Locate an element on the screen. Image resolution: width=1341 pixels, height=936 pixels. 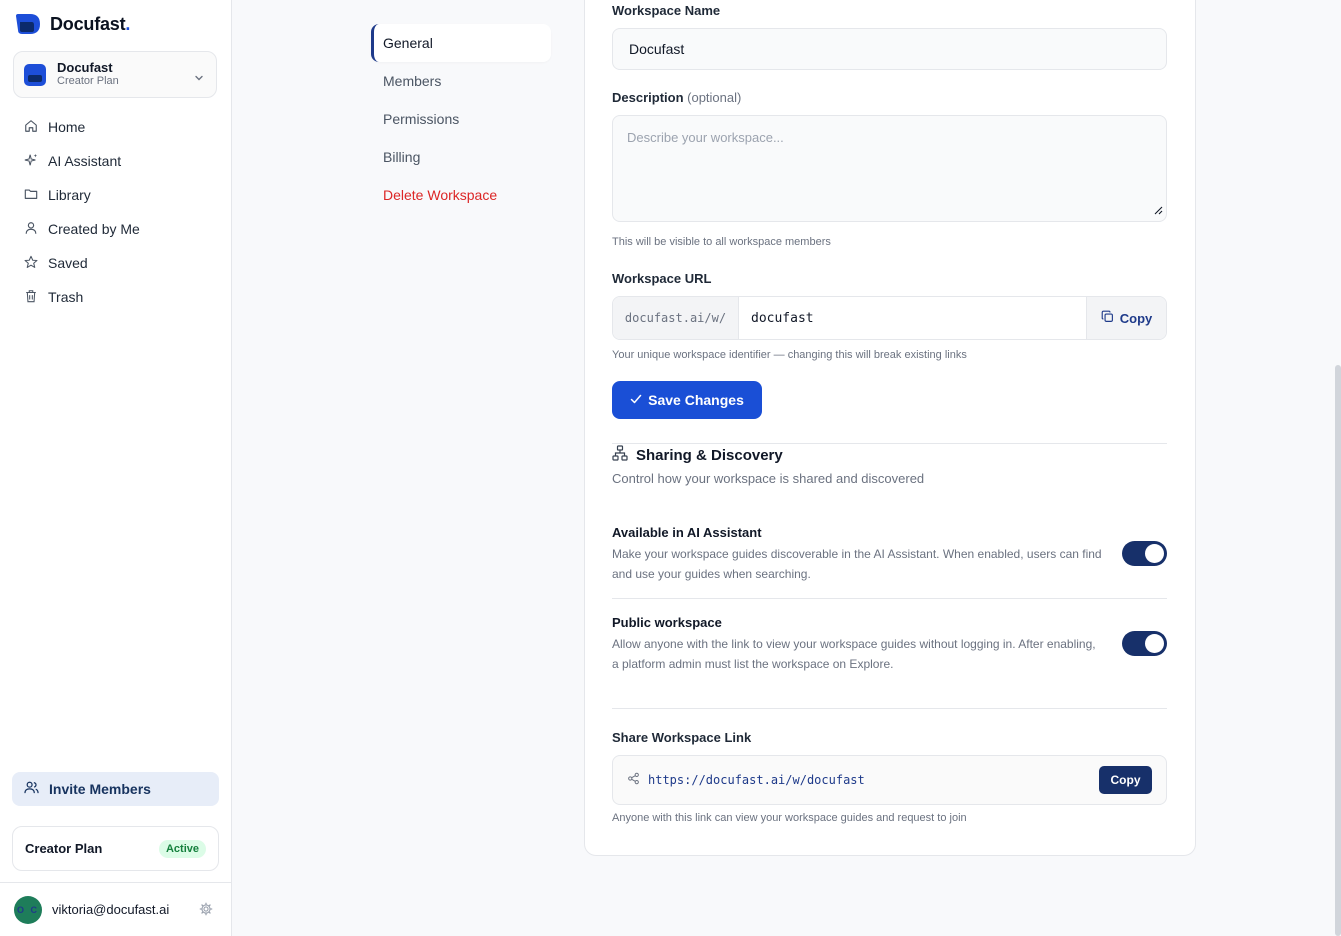
copy-label: Copy is located at coordinates (1136, 318).